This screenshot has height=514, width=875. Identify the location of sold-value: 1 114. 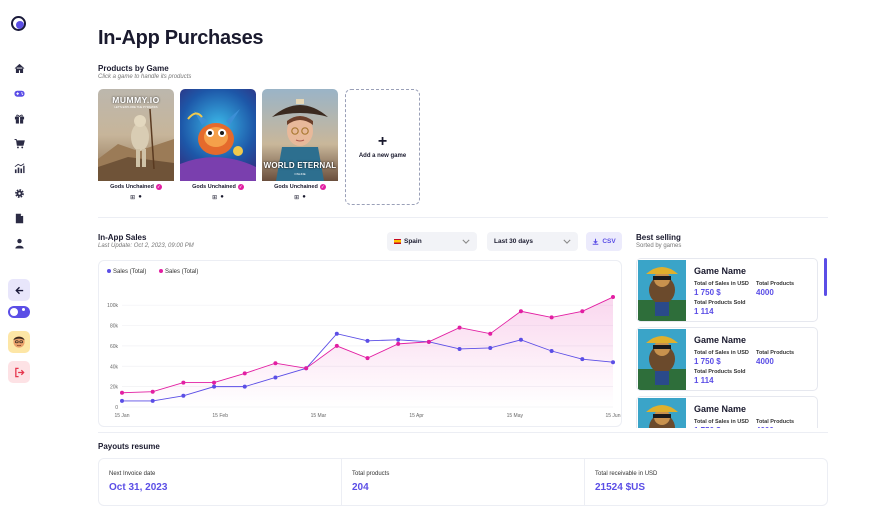
(704, 380).